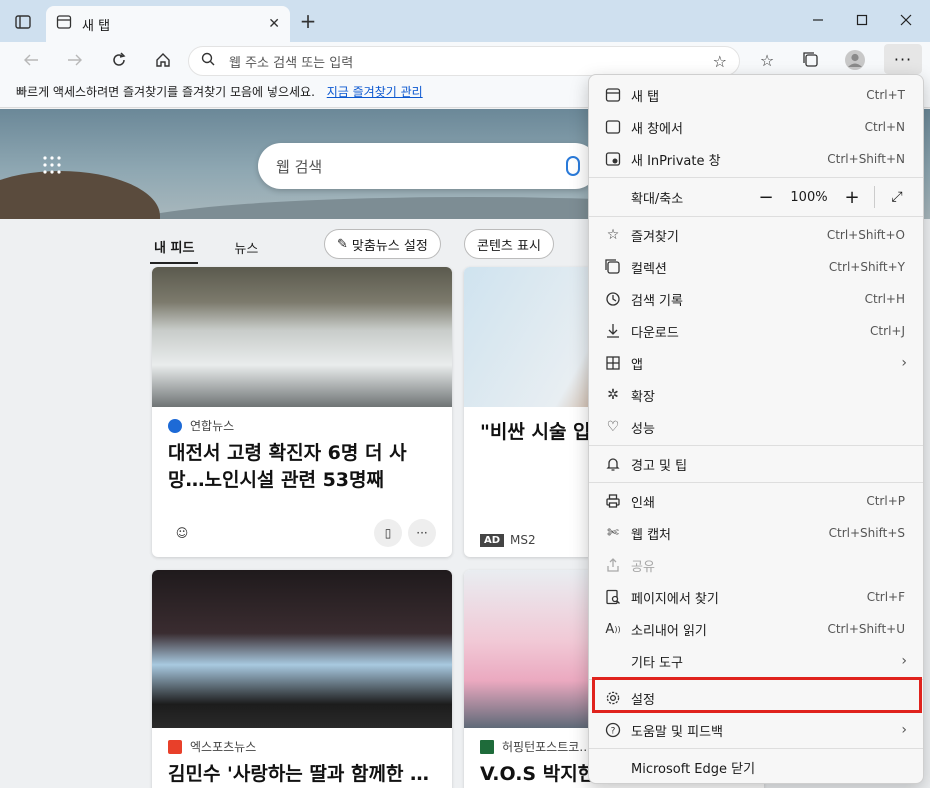 The image size is (930, 788). Describe the element at coordinates (809, 197) in the screenshot. I see `zoom-level: 100%` at that location.